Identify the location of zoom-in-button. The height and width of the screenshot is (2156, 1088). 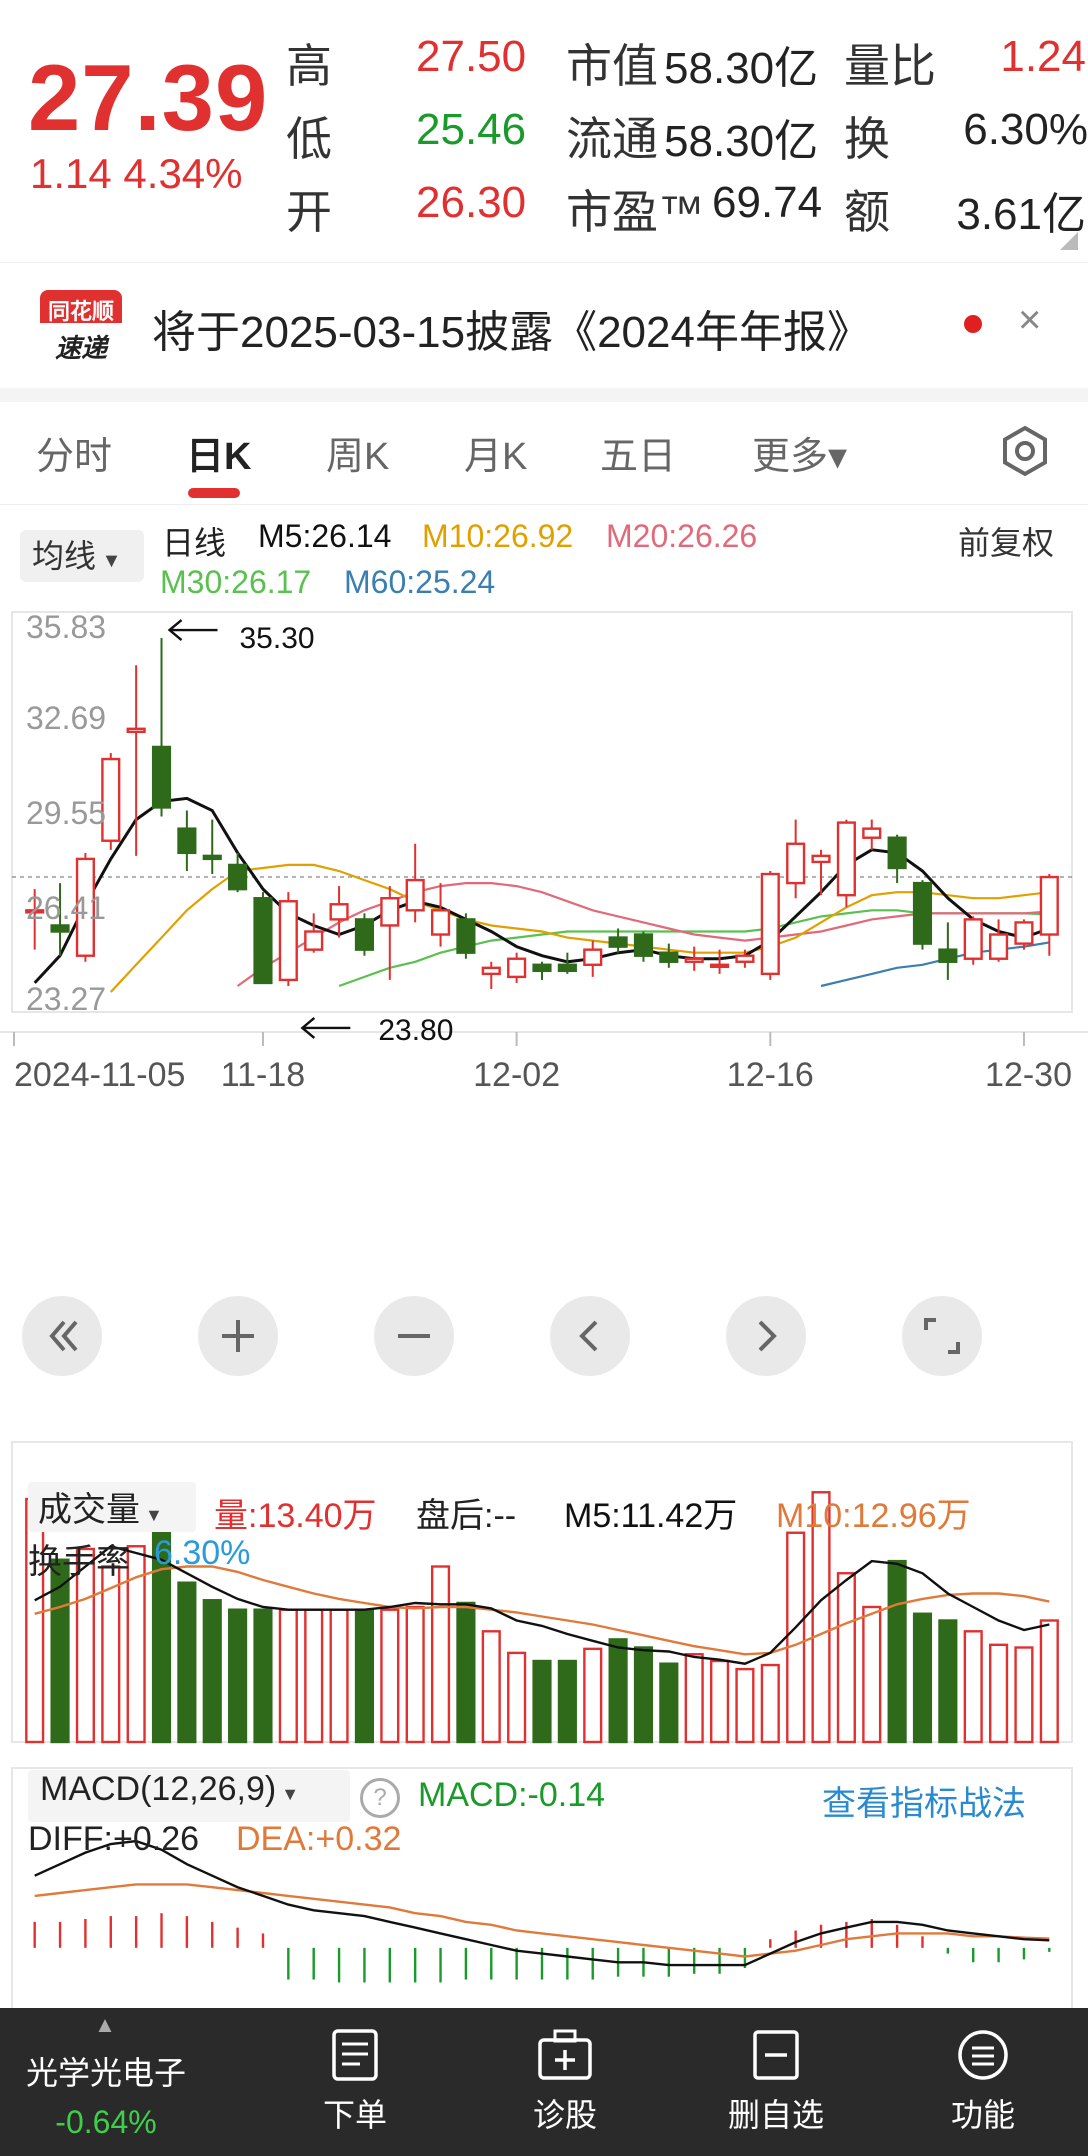
(238, 1336).